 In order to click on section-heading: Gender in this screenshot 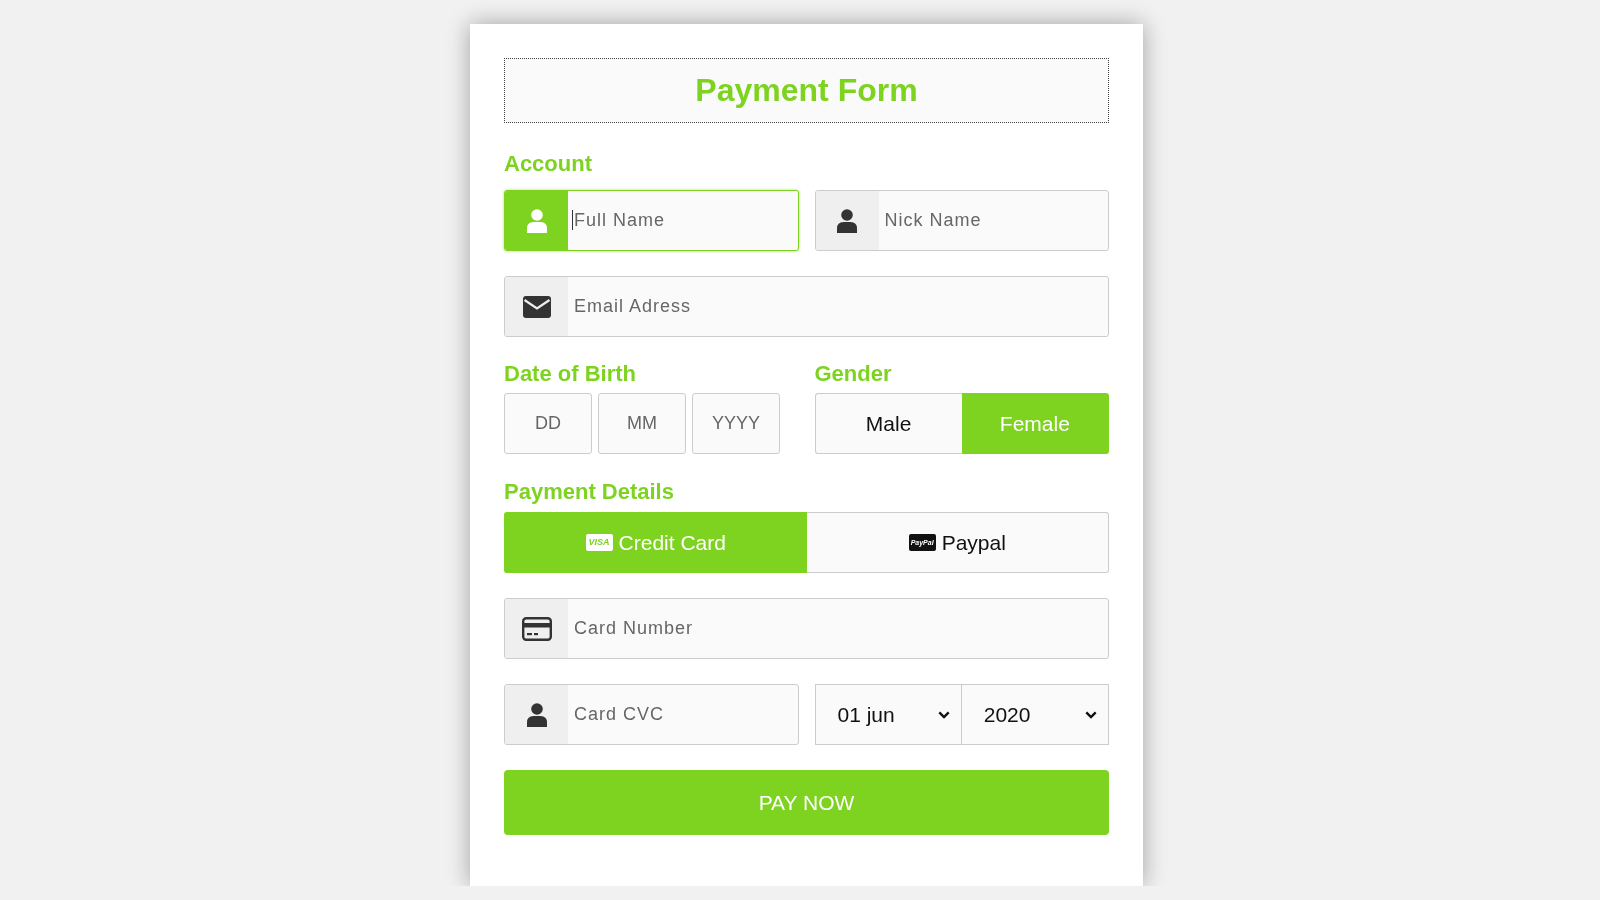, I will do `click(853, 373)`.